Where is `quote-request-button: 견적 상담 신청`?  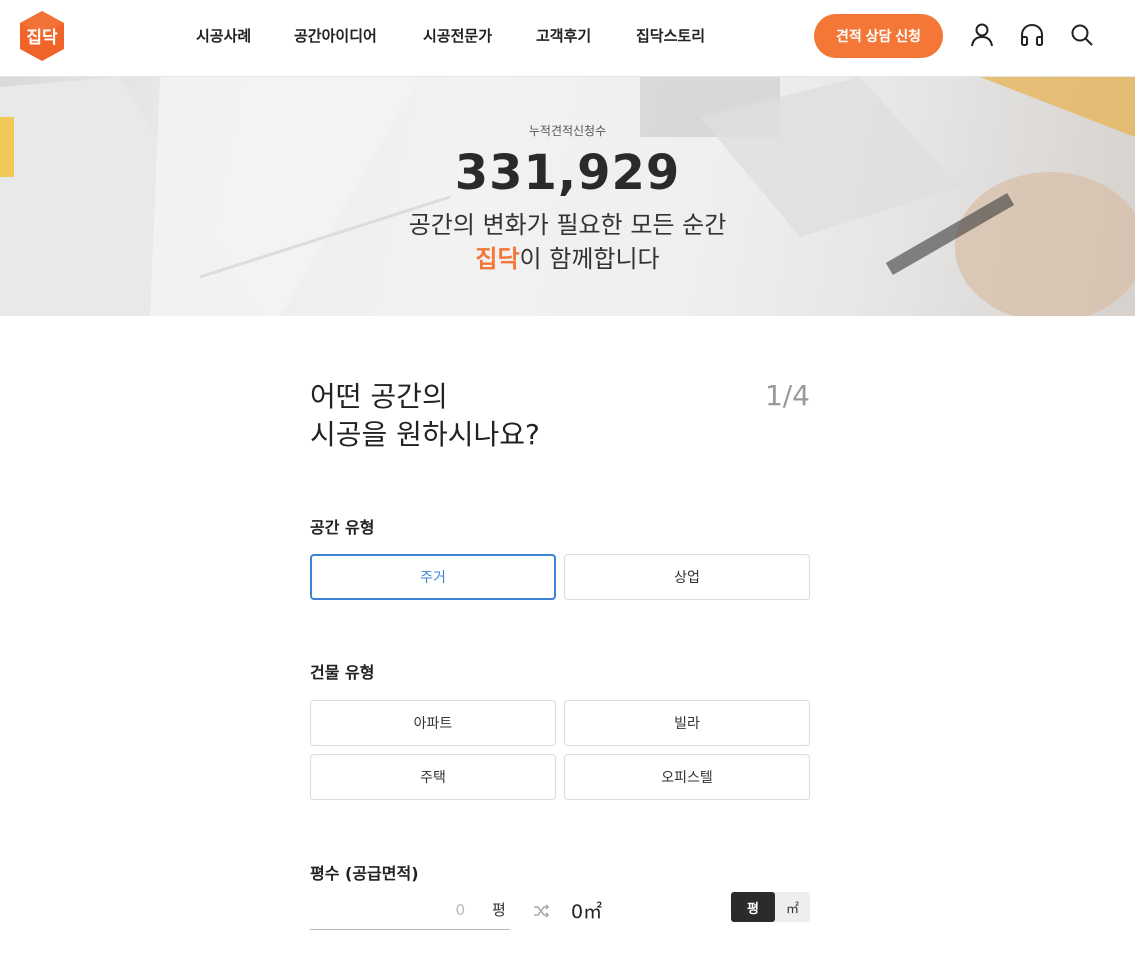 quote-request-button: 견적 상담 신청 is located at coordinates (878, 36).